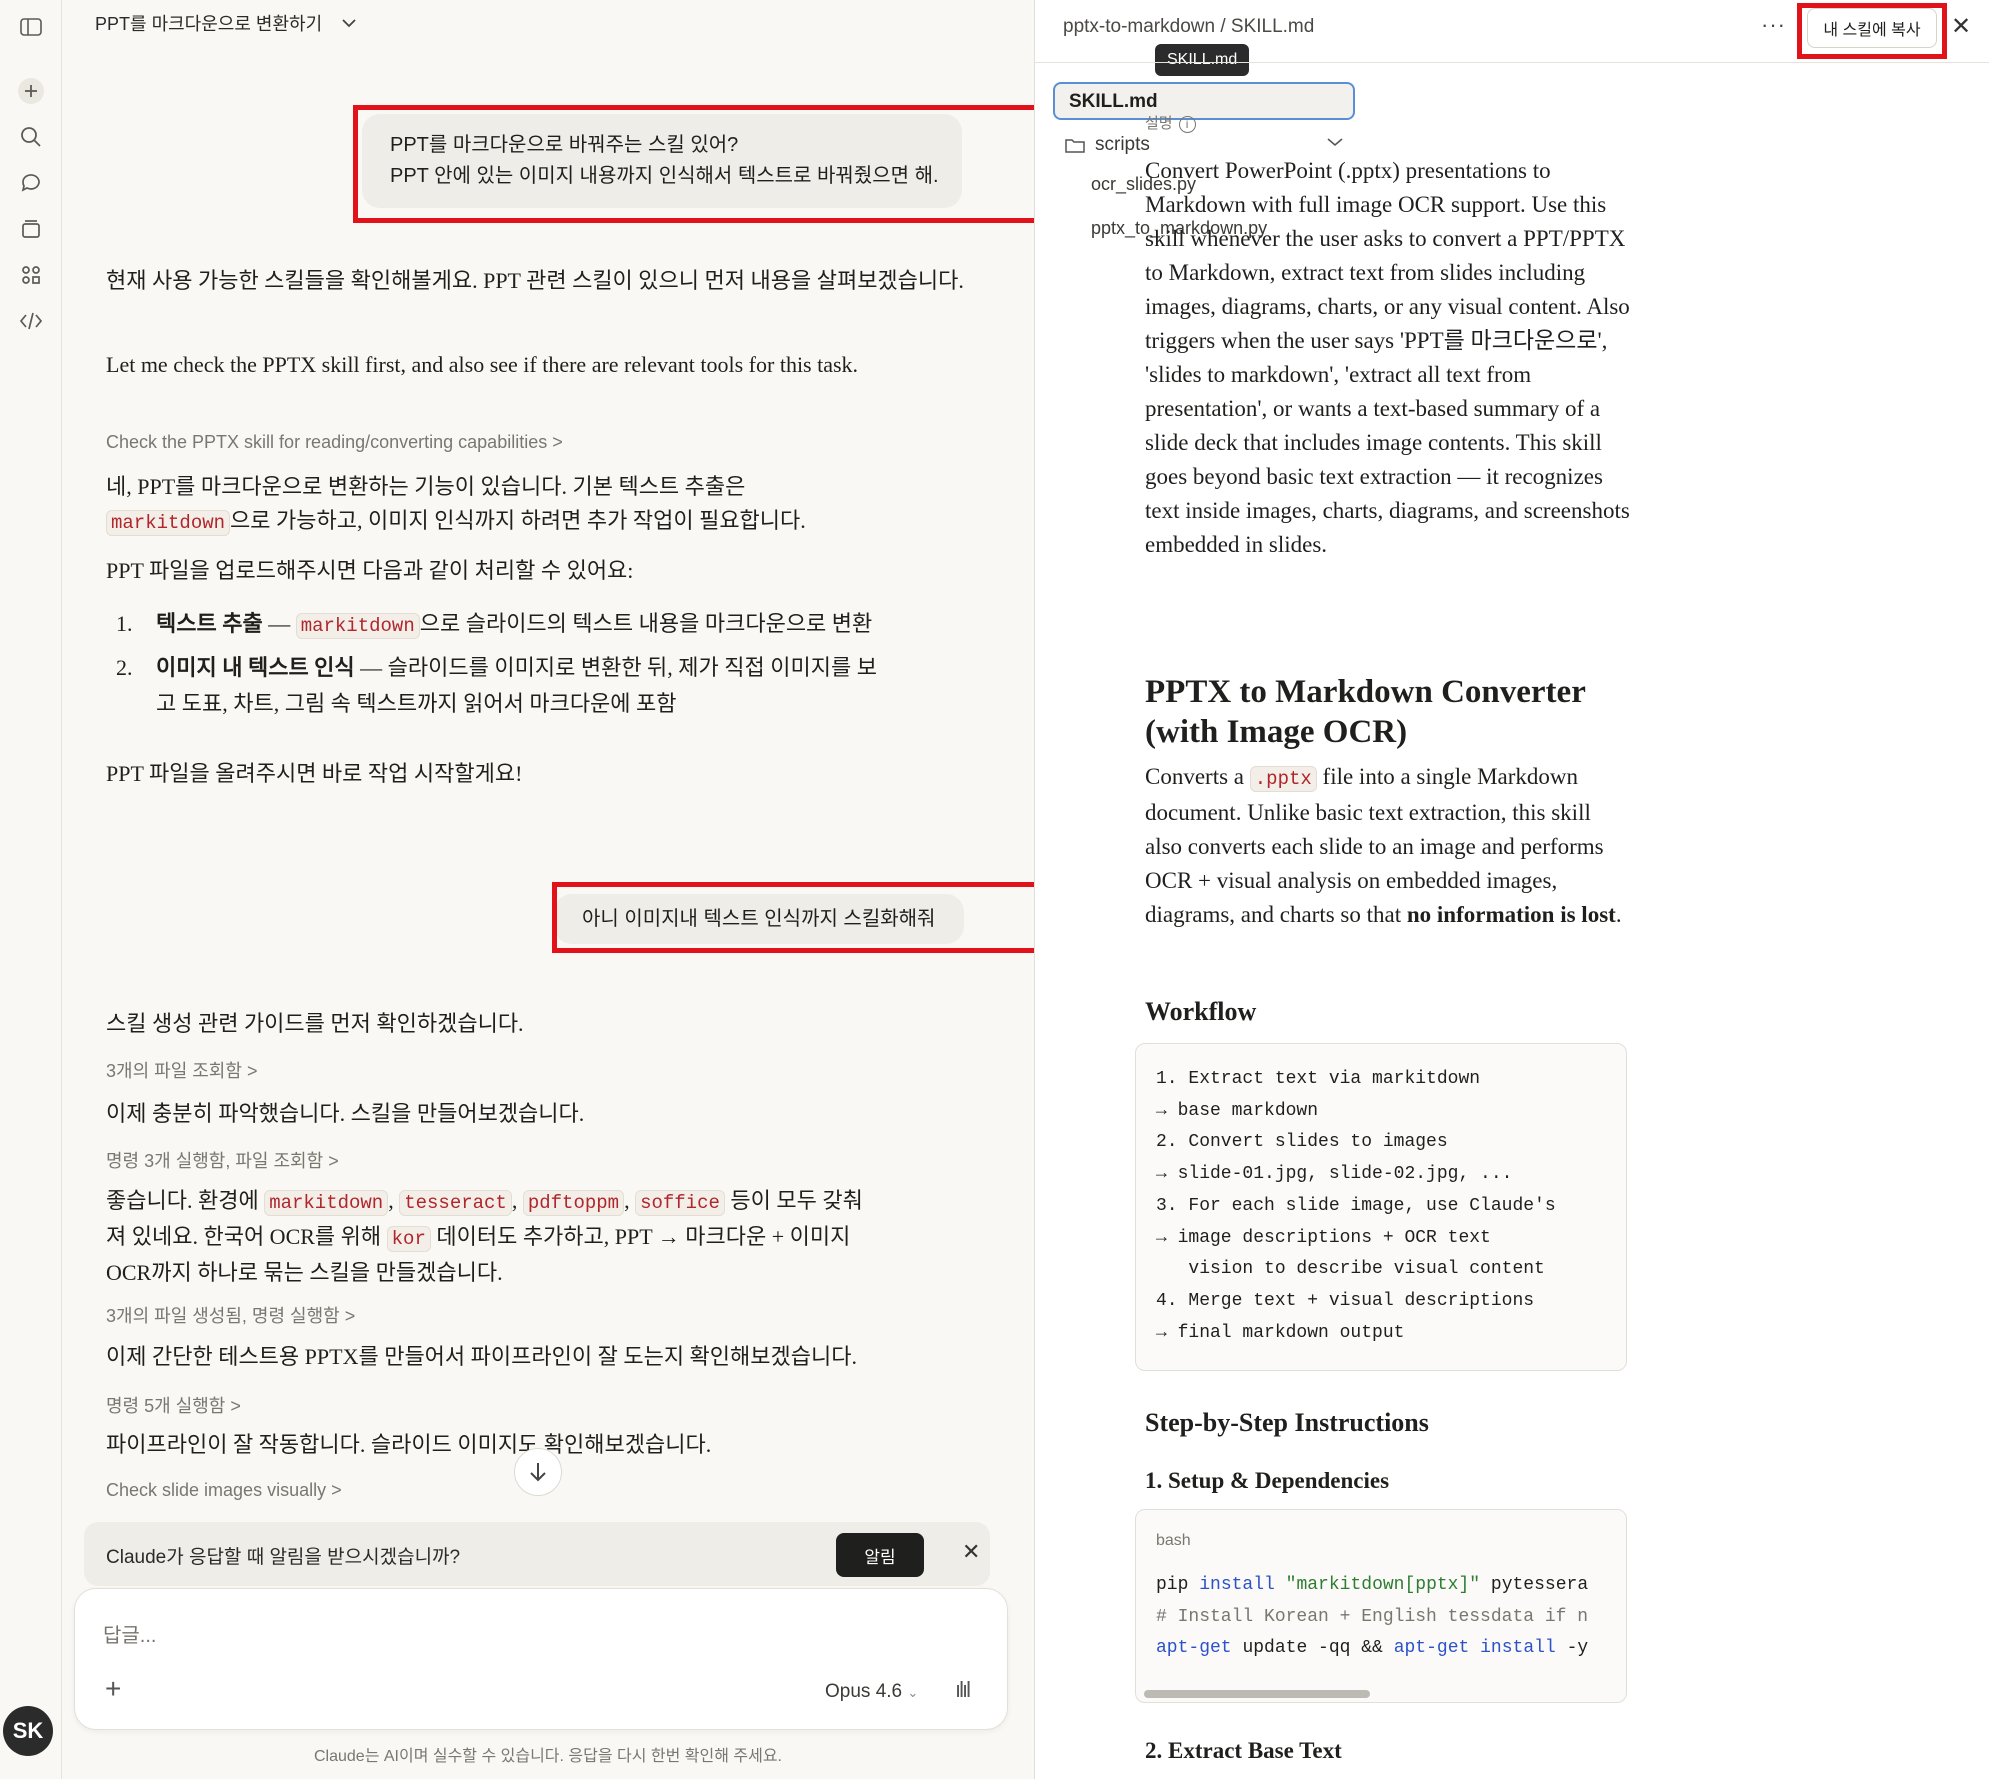 Image resolution: width=1989 pixels, height=1779 pixels. What do you see at coordinates (1773, 25) in the screenshot?
I see `more-options-icon: ···` at bounding box center [1773, 25].